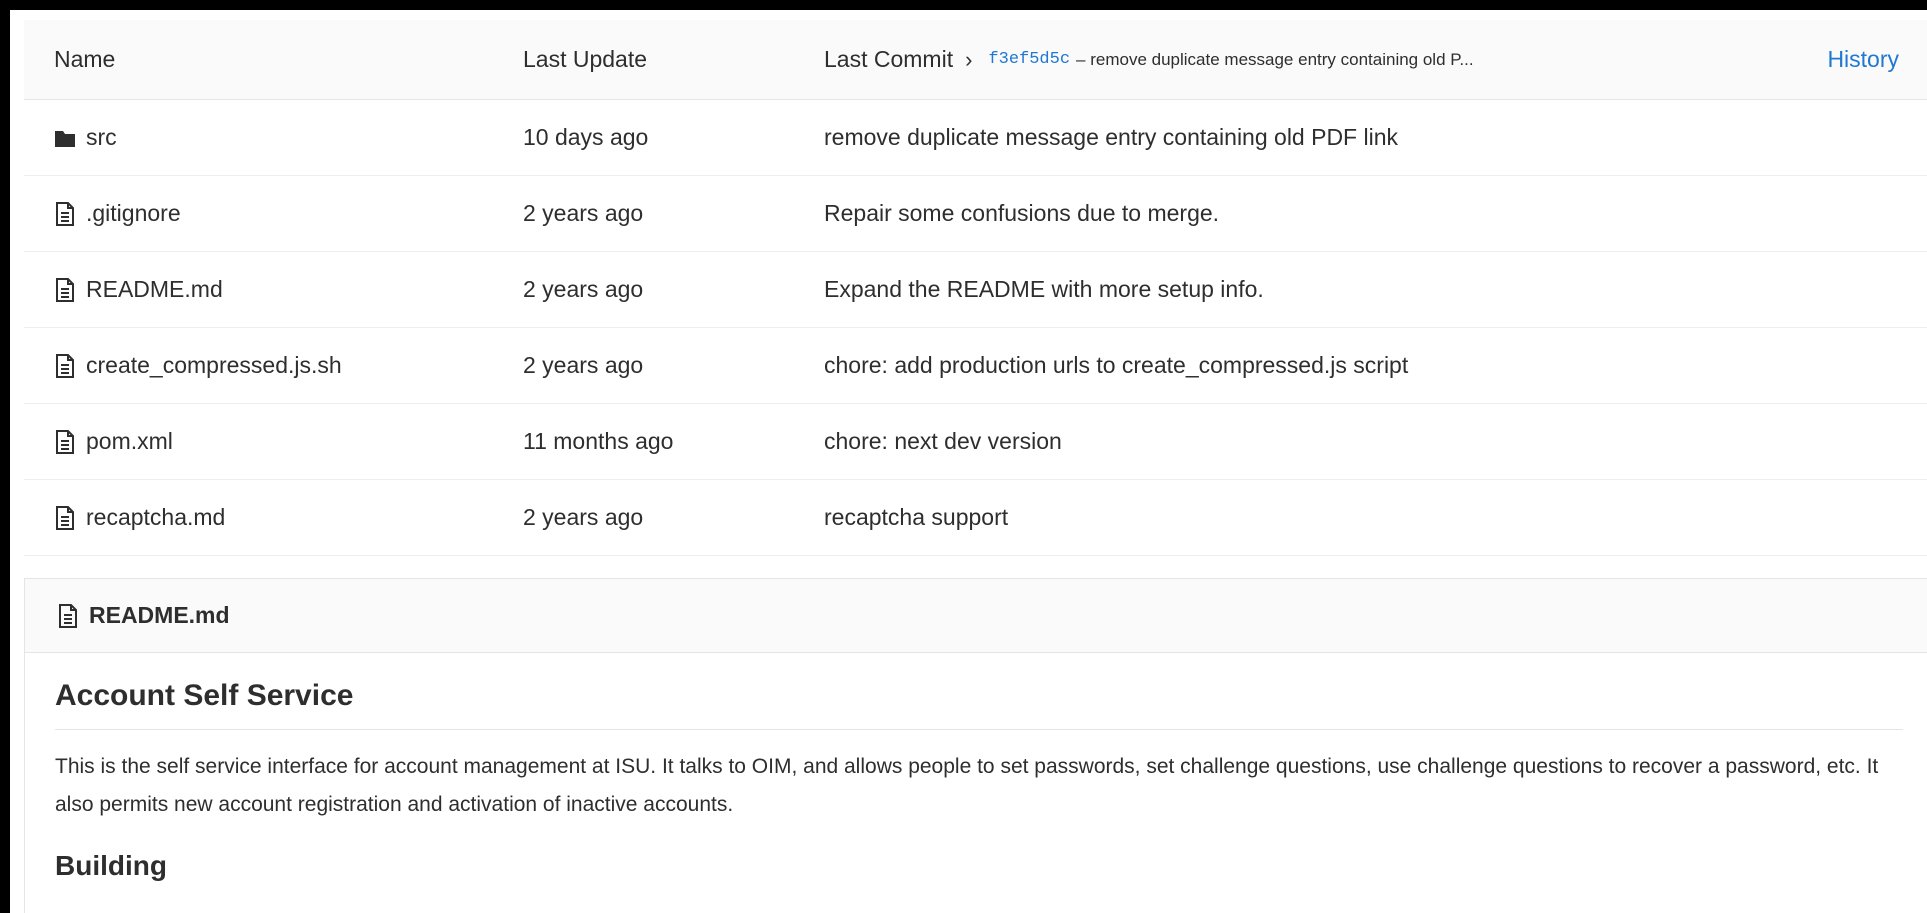  I want to click on commit-message-link: chore: next dev version, so click(943, 441).